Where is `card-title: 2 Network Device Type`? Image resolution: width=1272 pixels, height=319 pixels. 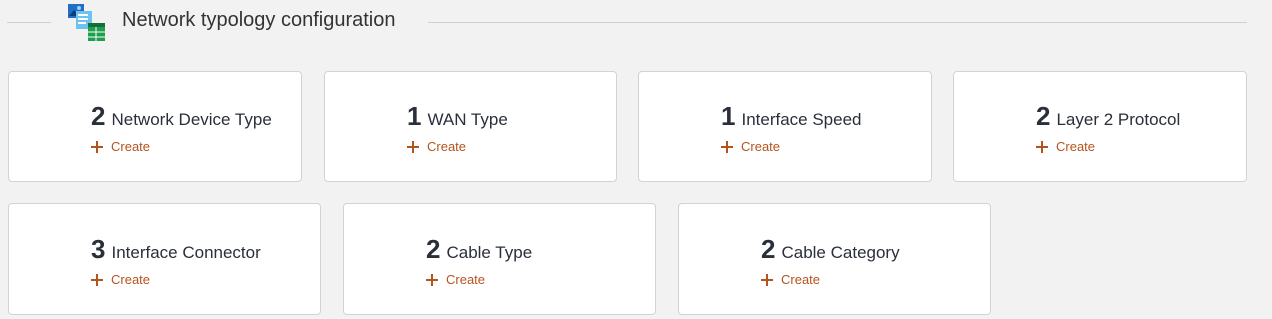 card-title: 2 Network Device Type is located at coordinates (181, 116).